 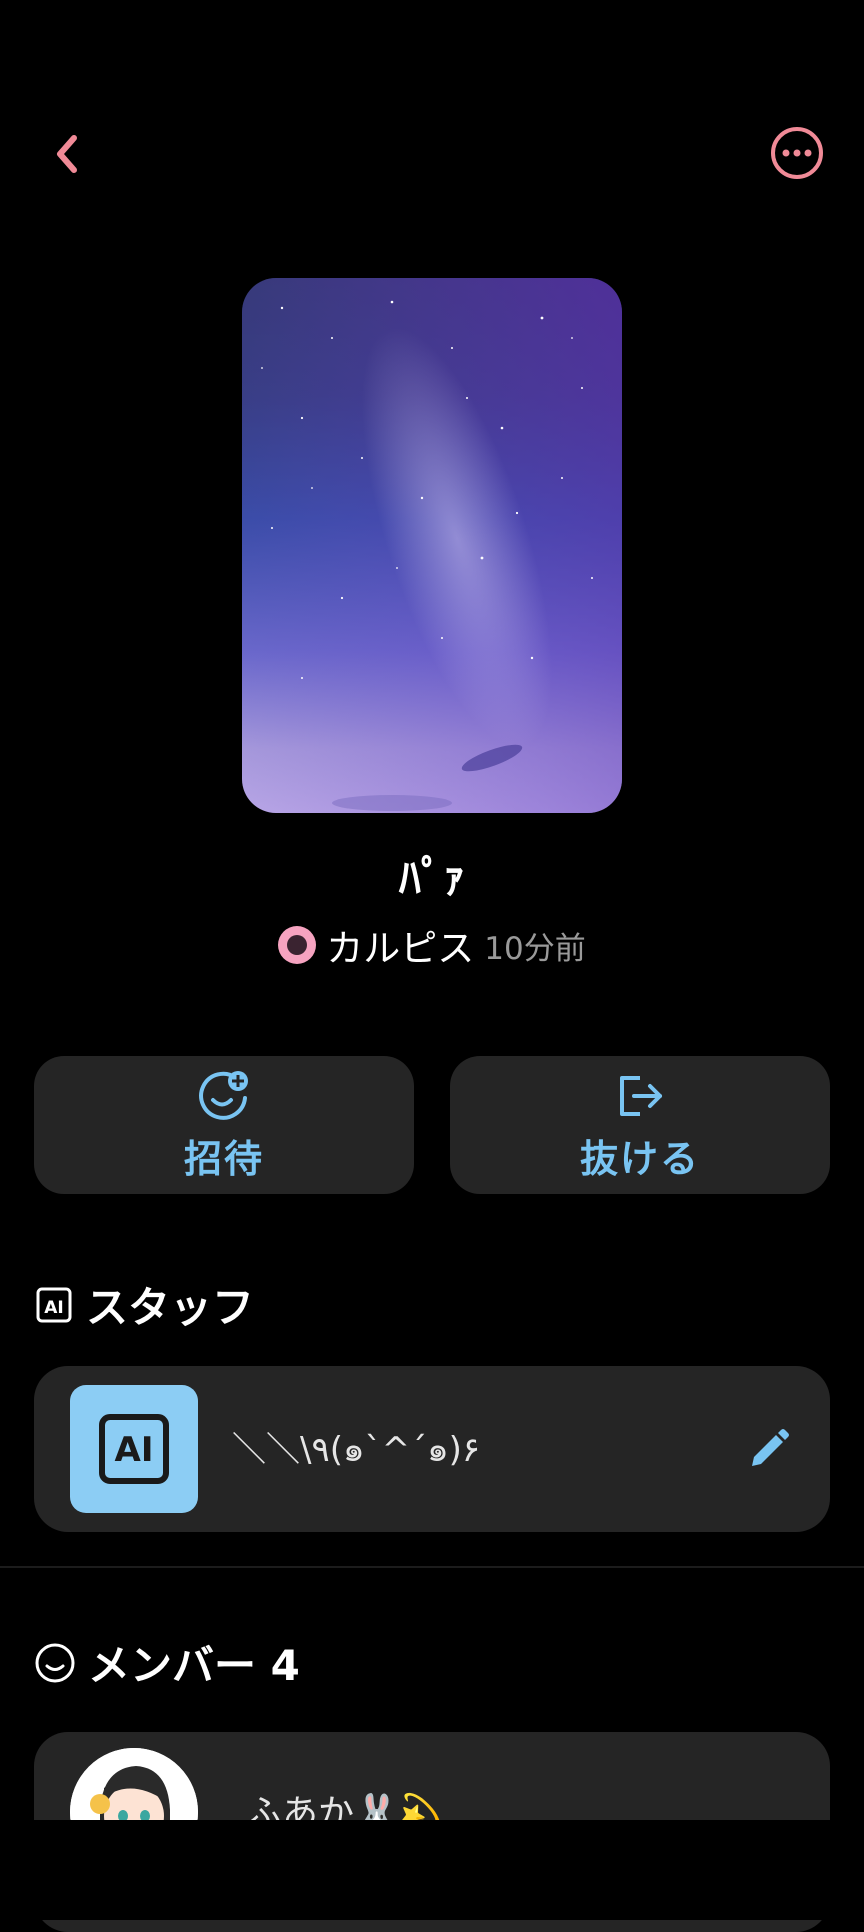 I want to click on ai-avatar-icon: AI, so click(x=134, y=1449).